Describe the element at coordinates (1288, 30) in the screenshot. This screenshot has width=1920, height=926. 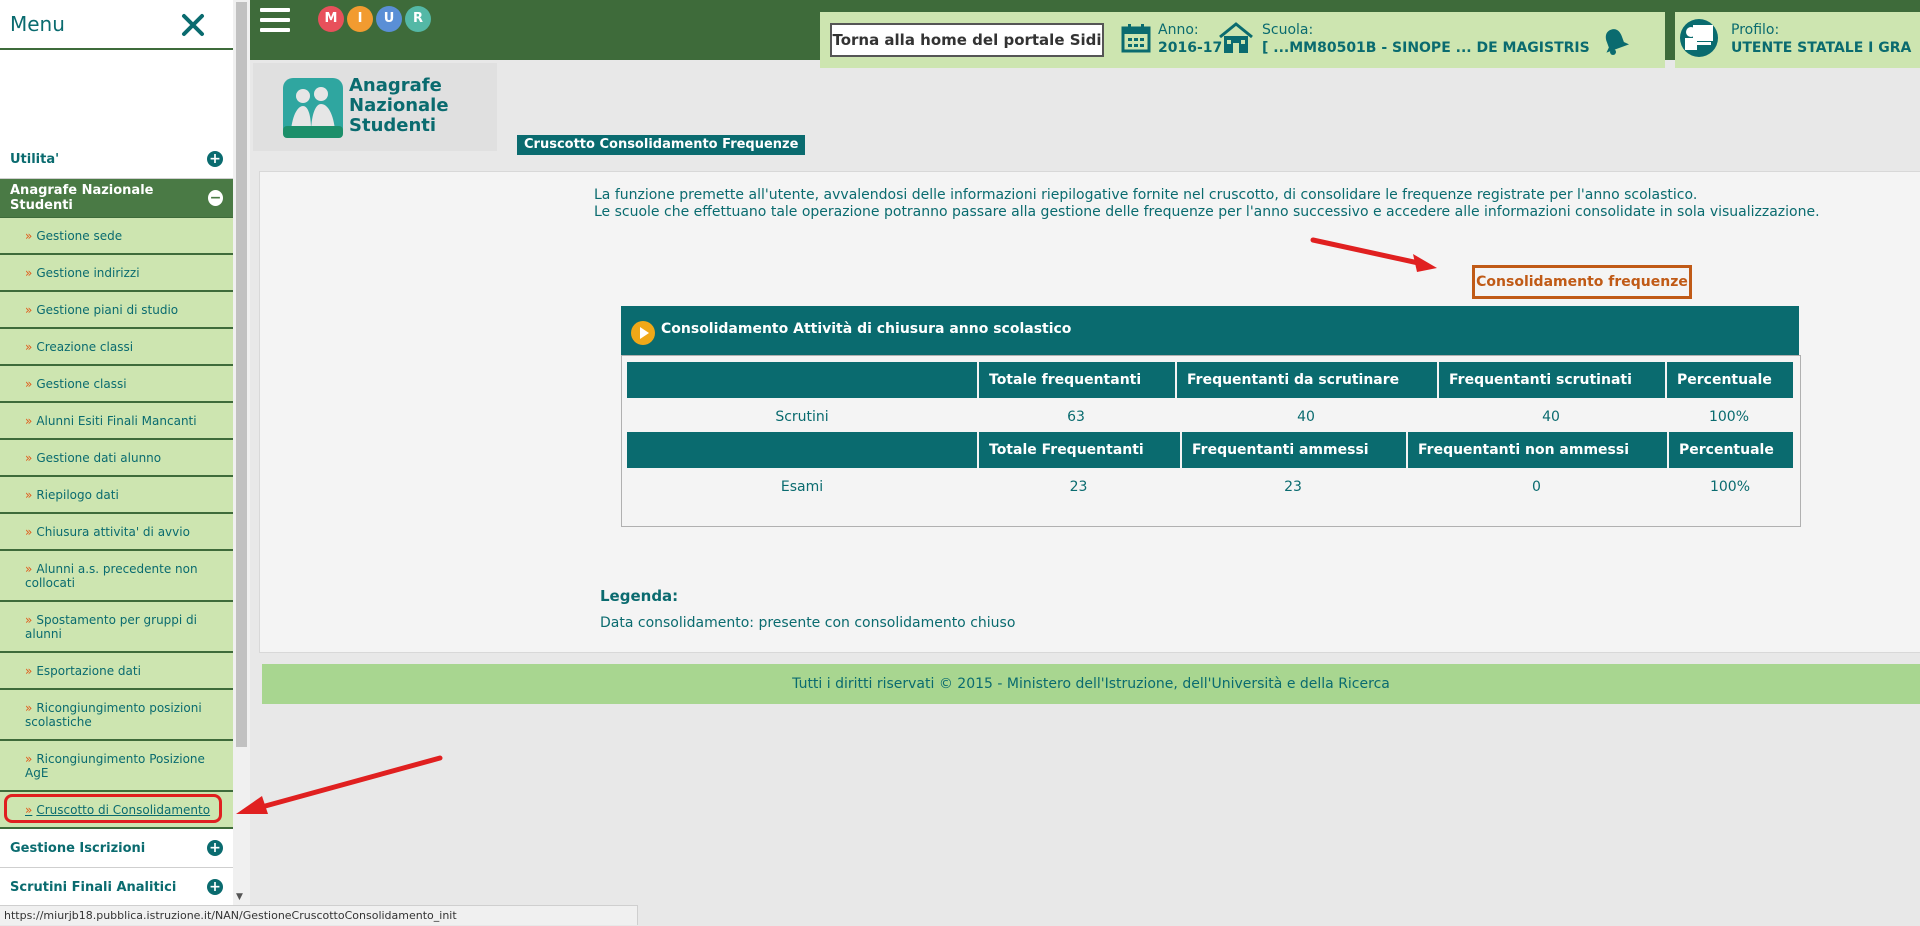
I see `scuola-label: Scuola:` at that location.